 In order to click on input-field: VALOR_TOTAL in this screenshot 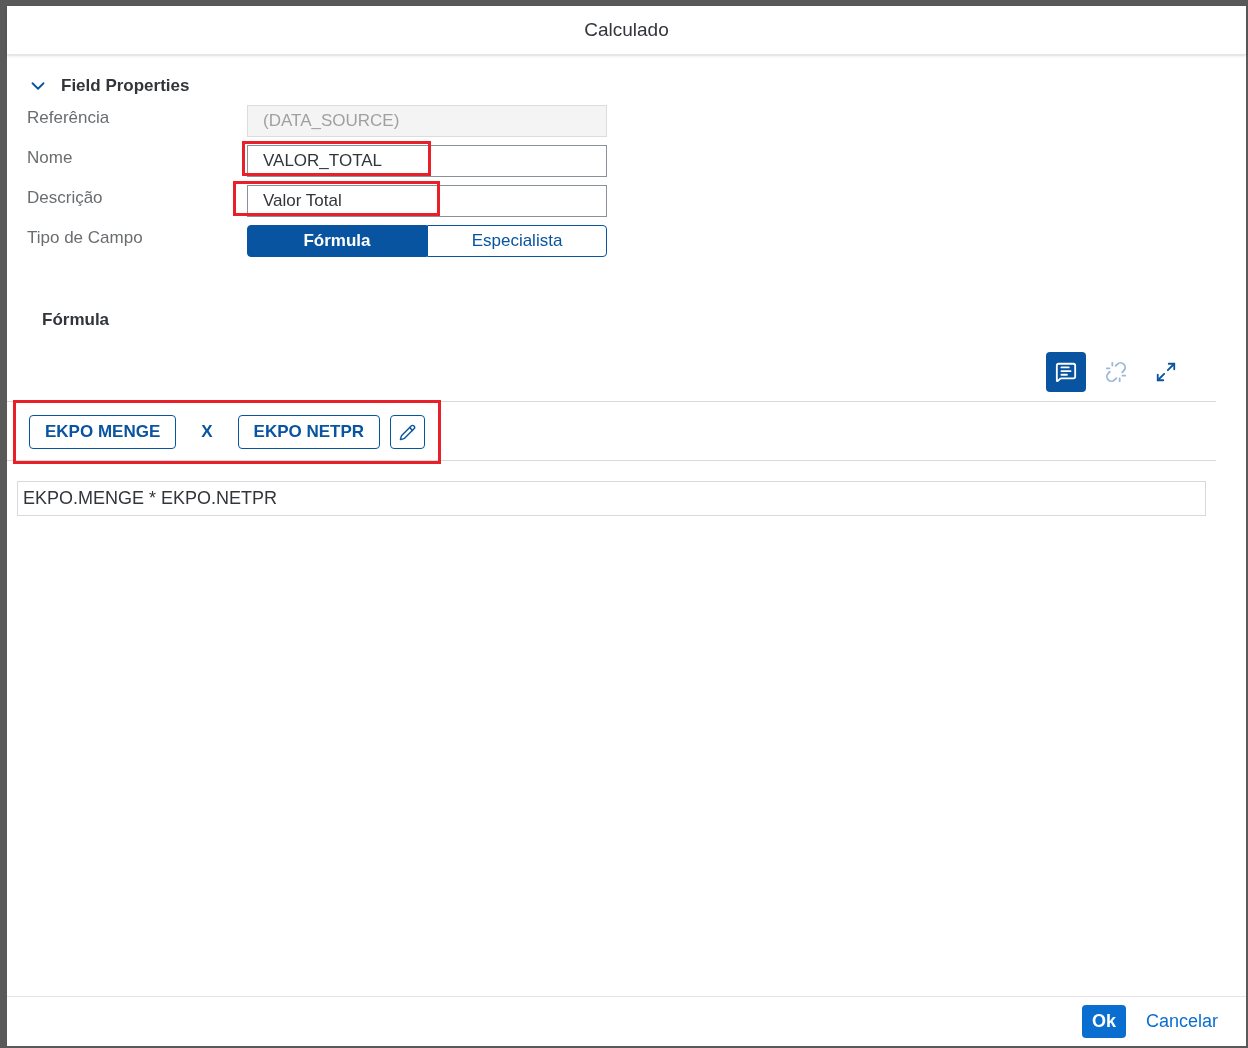, I will do `click(427, 160)`.